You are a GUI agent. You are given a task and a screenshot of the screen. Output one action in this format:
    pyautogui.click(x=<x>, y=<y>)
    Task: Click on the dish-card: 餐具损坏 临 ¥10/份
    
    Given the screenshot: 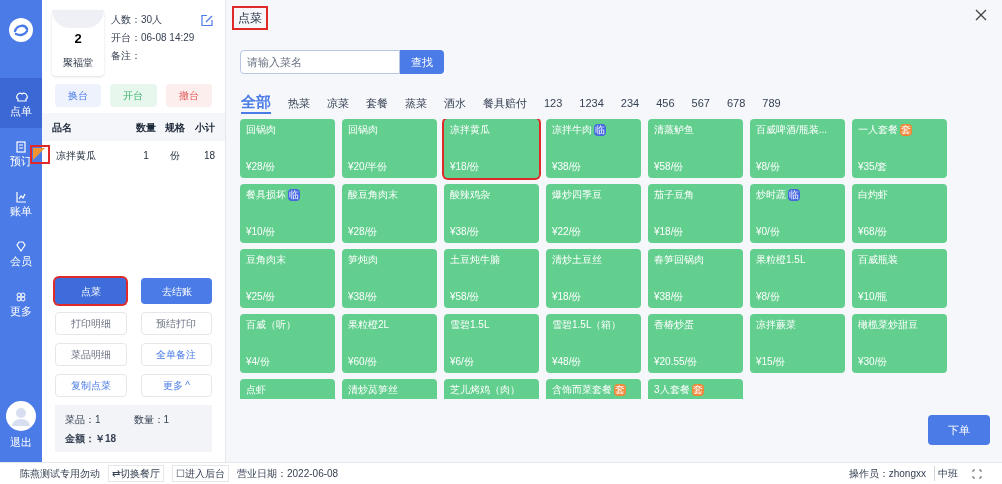 What is the action you would take?
    pyautogui.click(x=287, y=213)
    